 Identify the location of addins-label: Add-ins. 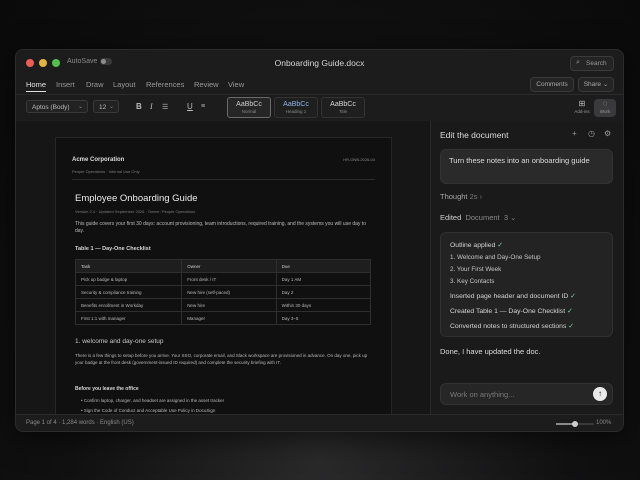
(582, 111).